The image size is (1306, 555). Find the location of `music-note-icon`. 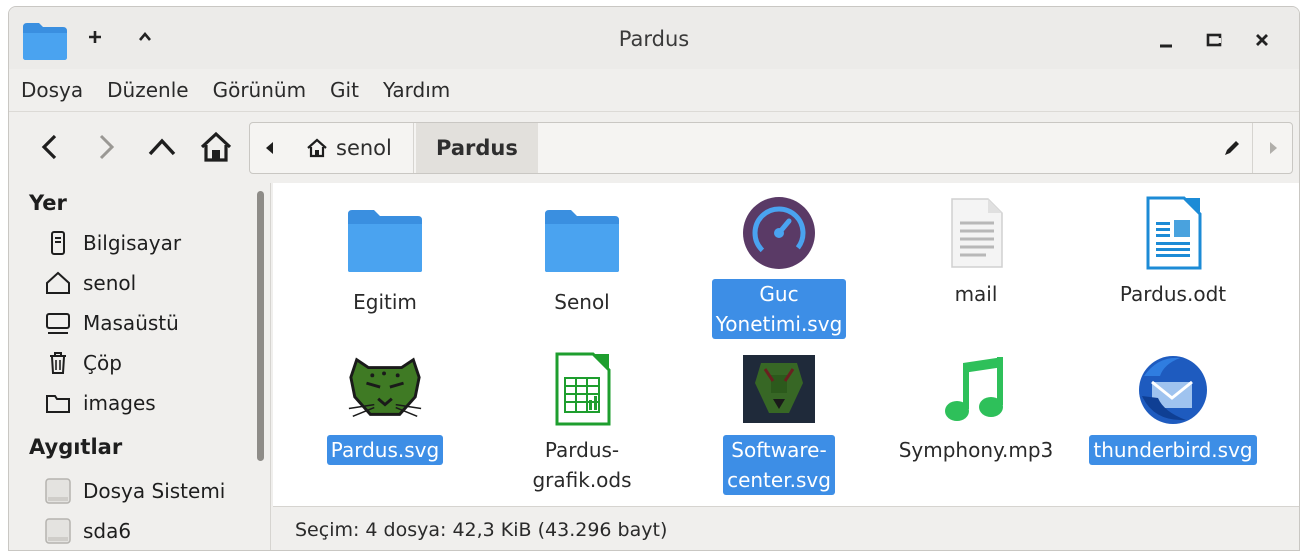

music-note-icon is located at coordinates (976, 389).